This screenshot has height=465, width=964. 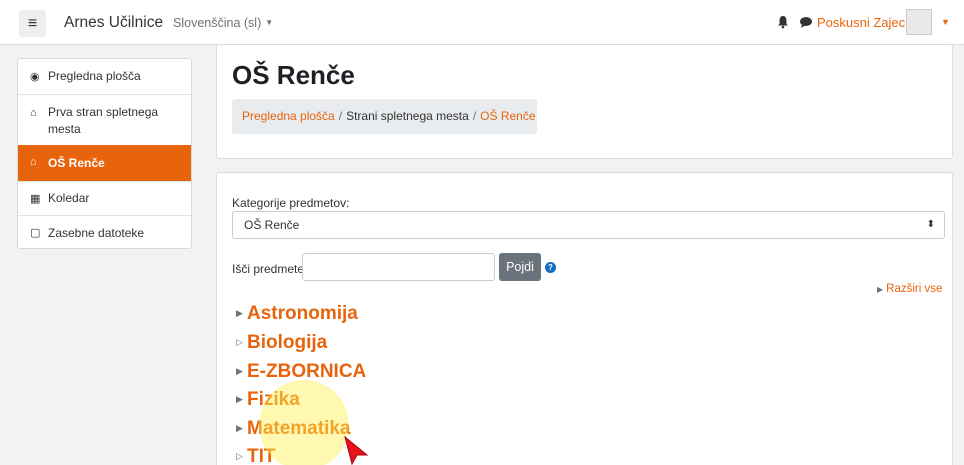 What do you see at coordinates (356, 450) in the screenshot?
I see `mouse-cursor-icon` at bounding box center [356, 450].